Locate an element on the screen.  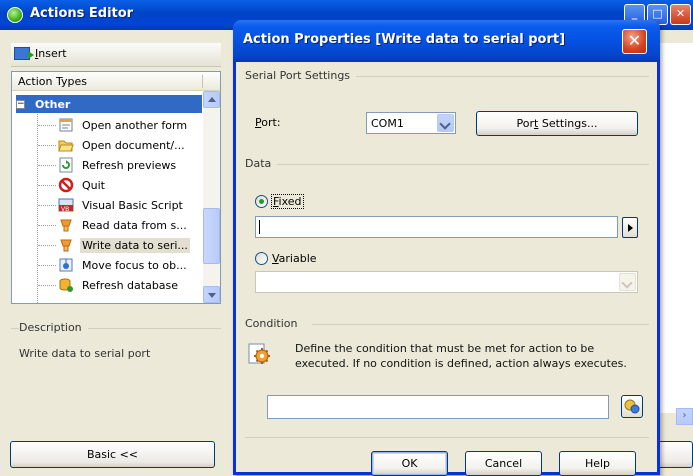
port-select: COM1 is located at coordinates (411, 123).